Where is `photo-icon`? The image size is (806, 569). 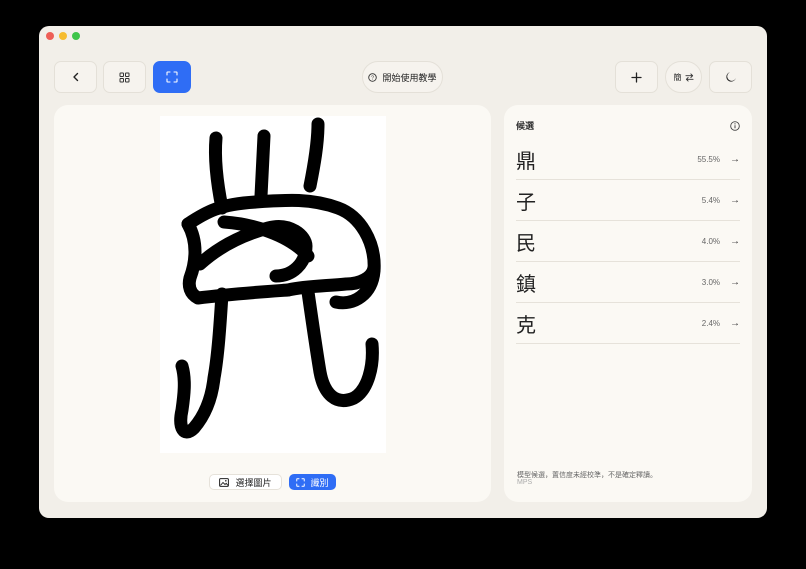 photo-icon is located at coordinates (224, 482).